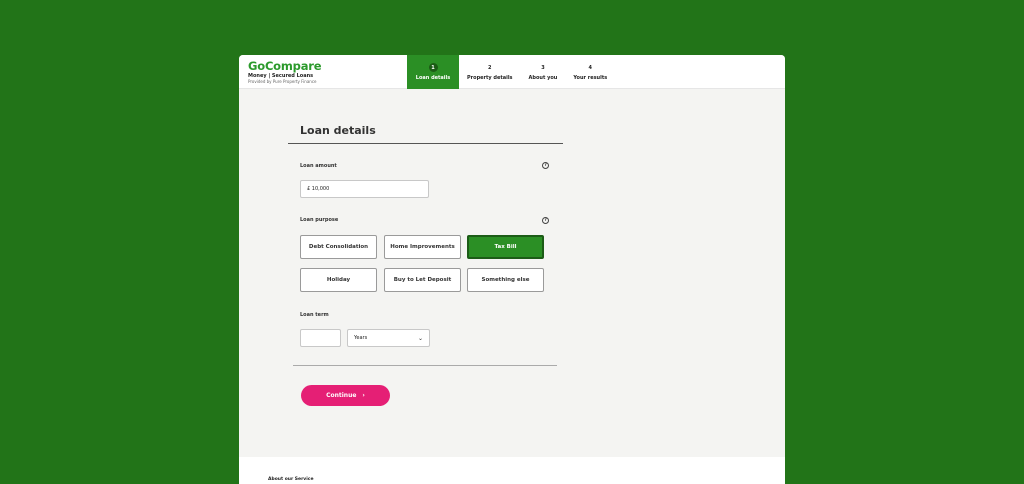  I want to click on step-label: Property details, so click(490, 78).